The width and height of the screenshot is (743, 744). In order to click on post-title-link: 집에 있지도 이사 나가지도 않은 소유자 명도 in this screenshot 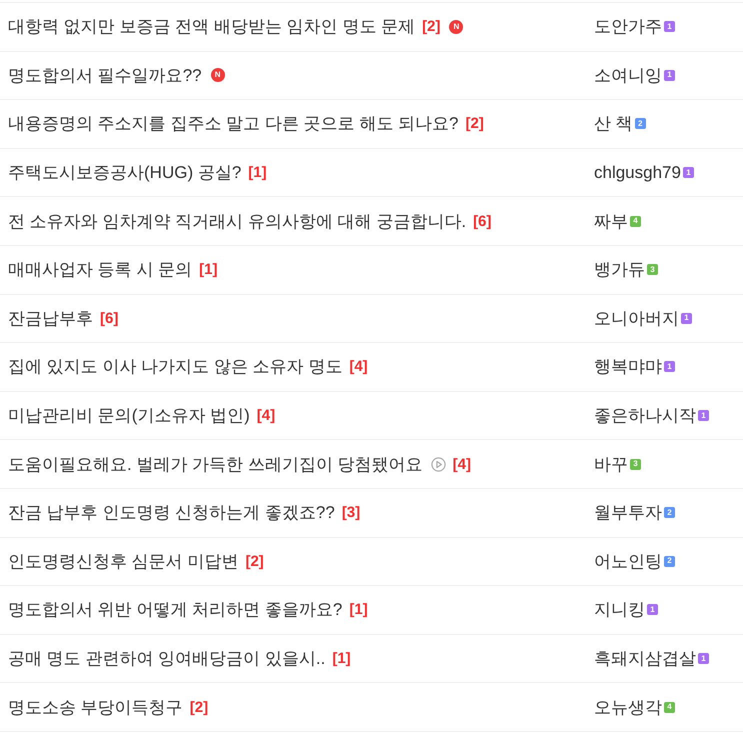, I will do `click(175, 367)`.